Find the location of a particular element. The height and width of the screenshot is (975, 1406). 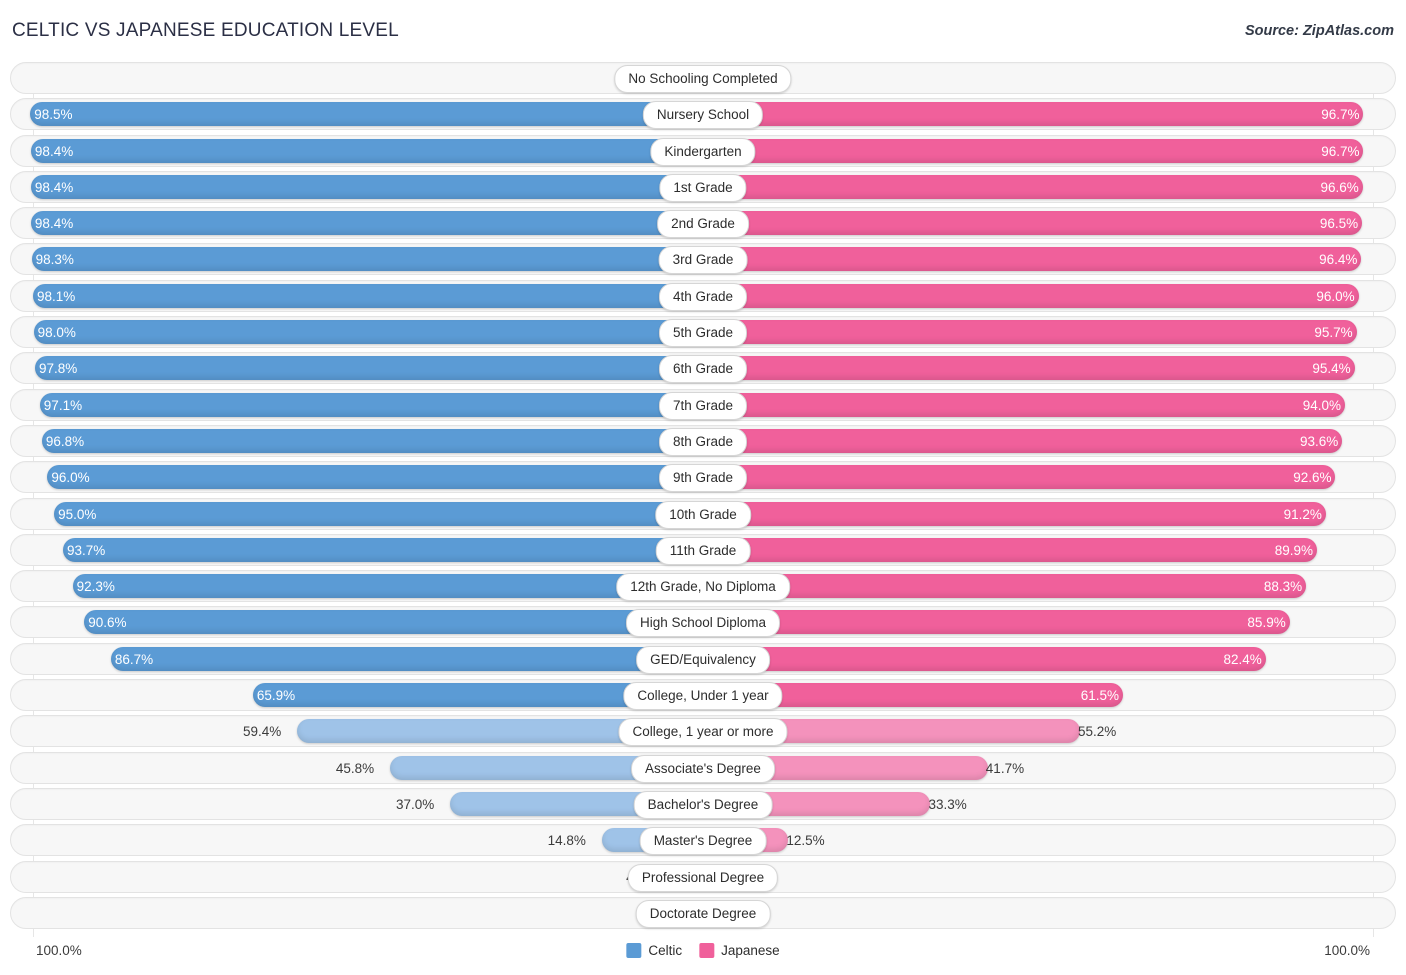

chart-row: 4.4%3.5%Professional Degree is located at coordinates (703, 877).